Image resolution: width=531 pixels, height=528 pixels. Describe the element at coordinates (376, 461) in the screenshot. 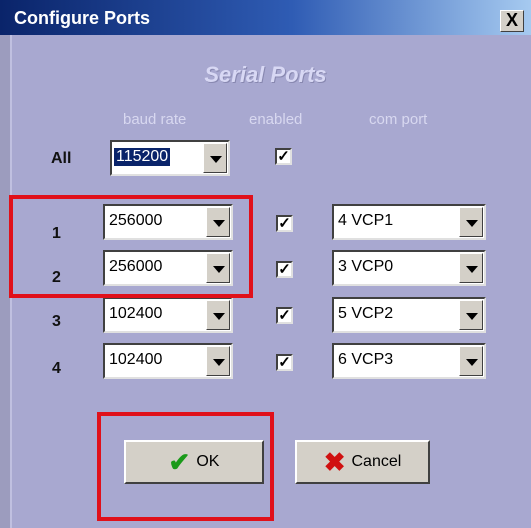

I see `cancel-button-label: Cancel` at that location.